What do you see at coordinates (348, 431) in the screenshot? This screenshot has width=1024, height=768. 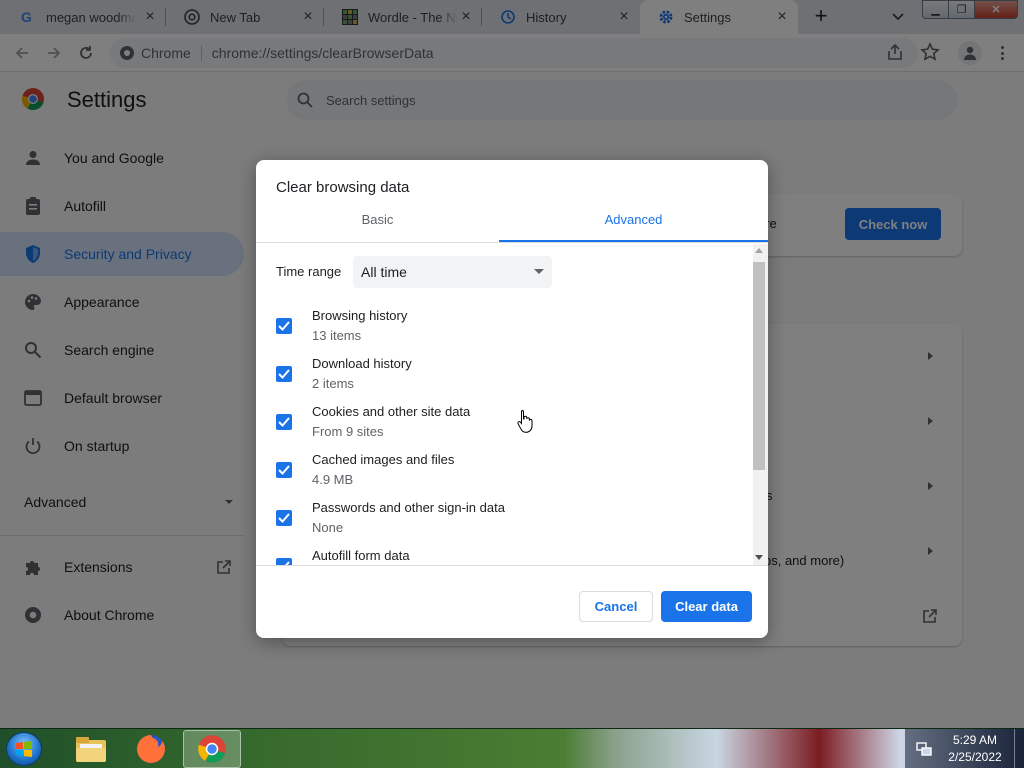 I see `option-subtitle: From 9 sites` at bounding box center [348, 431].